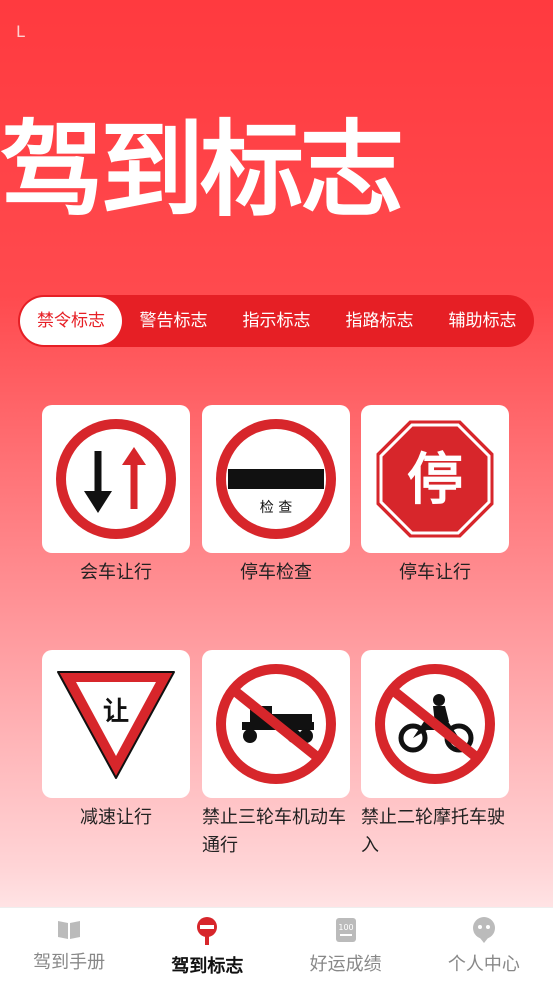 This screenshot has height=985, width=553. Describe the element at coordinates (276, 572) in the screenshot. I see `sign-label: 停车检查` at that location.